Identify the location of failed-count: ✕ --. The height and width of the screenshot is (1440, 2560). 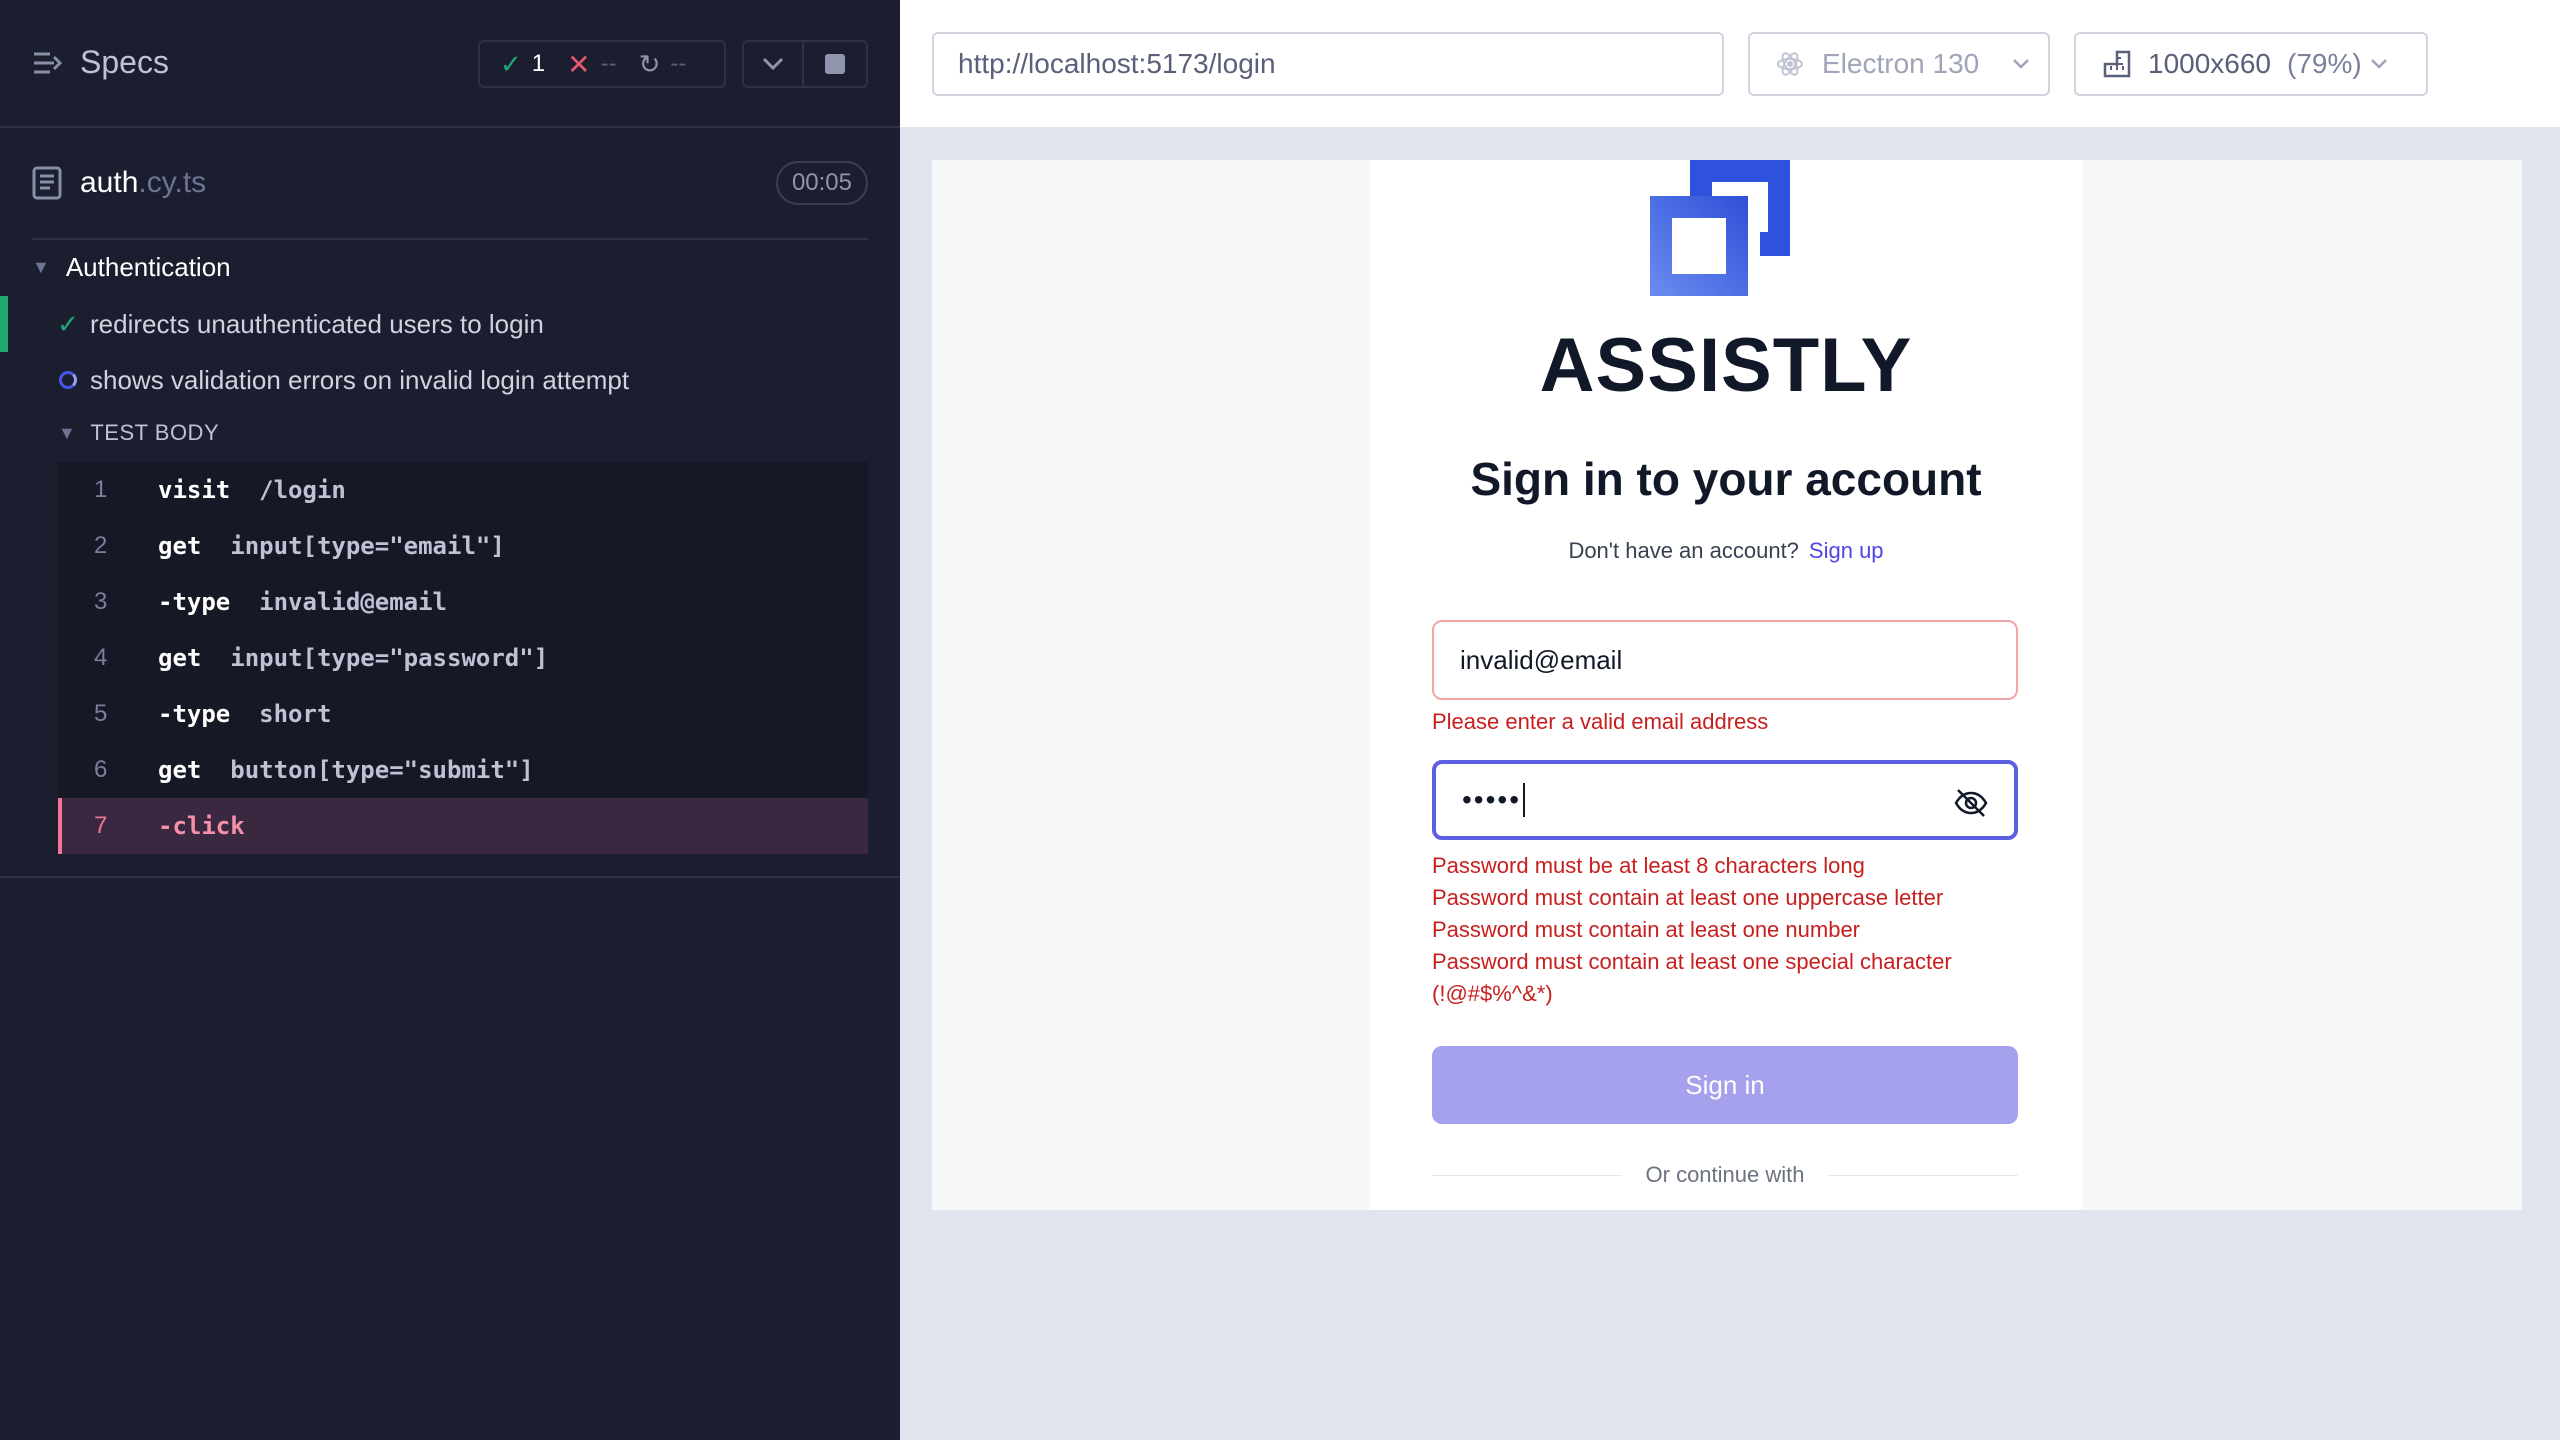
(592, 64).